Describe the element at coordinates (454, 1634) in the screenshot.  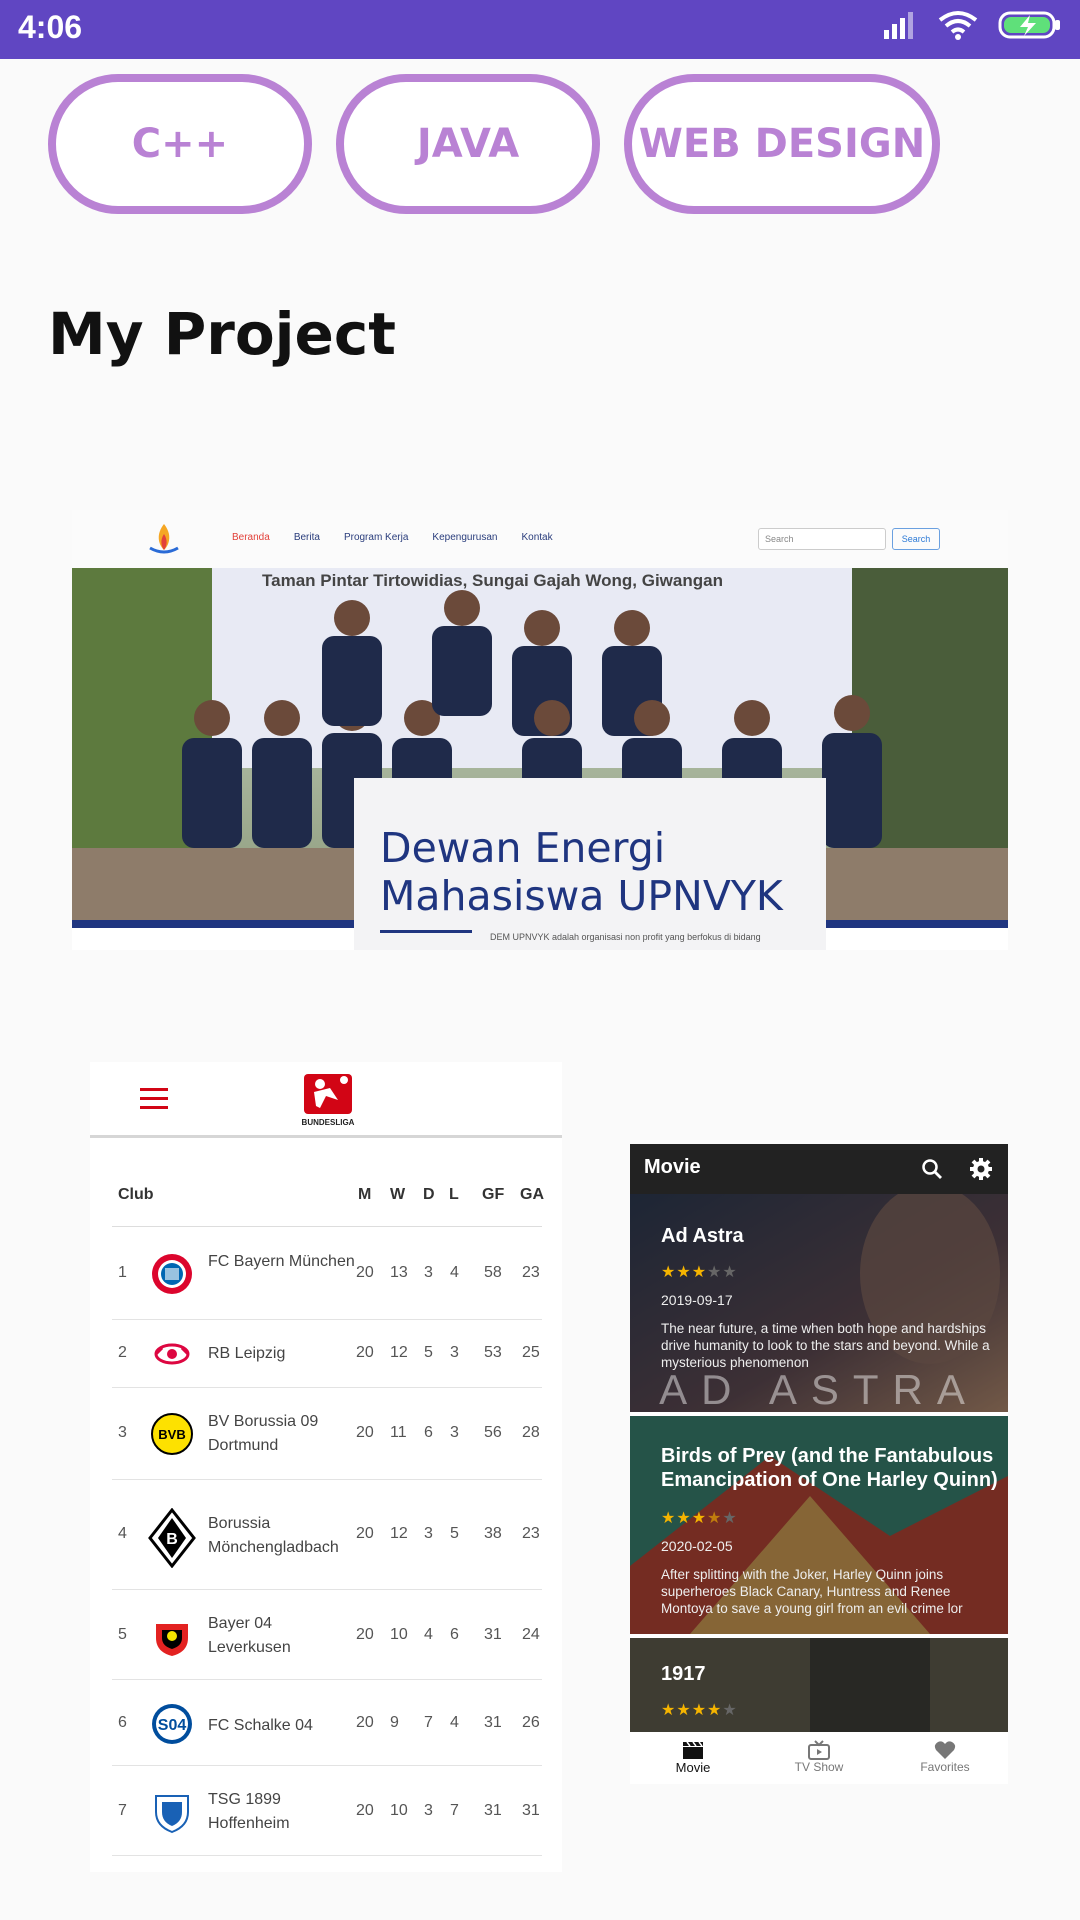
I see `l-cell: 6` at that location.